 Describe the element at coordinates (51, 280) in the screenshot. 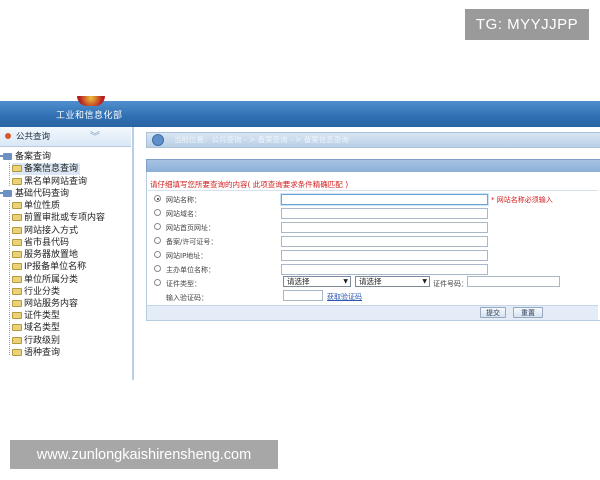

I see `tree-item-label: 单位所属分类` at that location.